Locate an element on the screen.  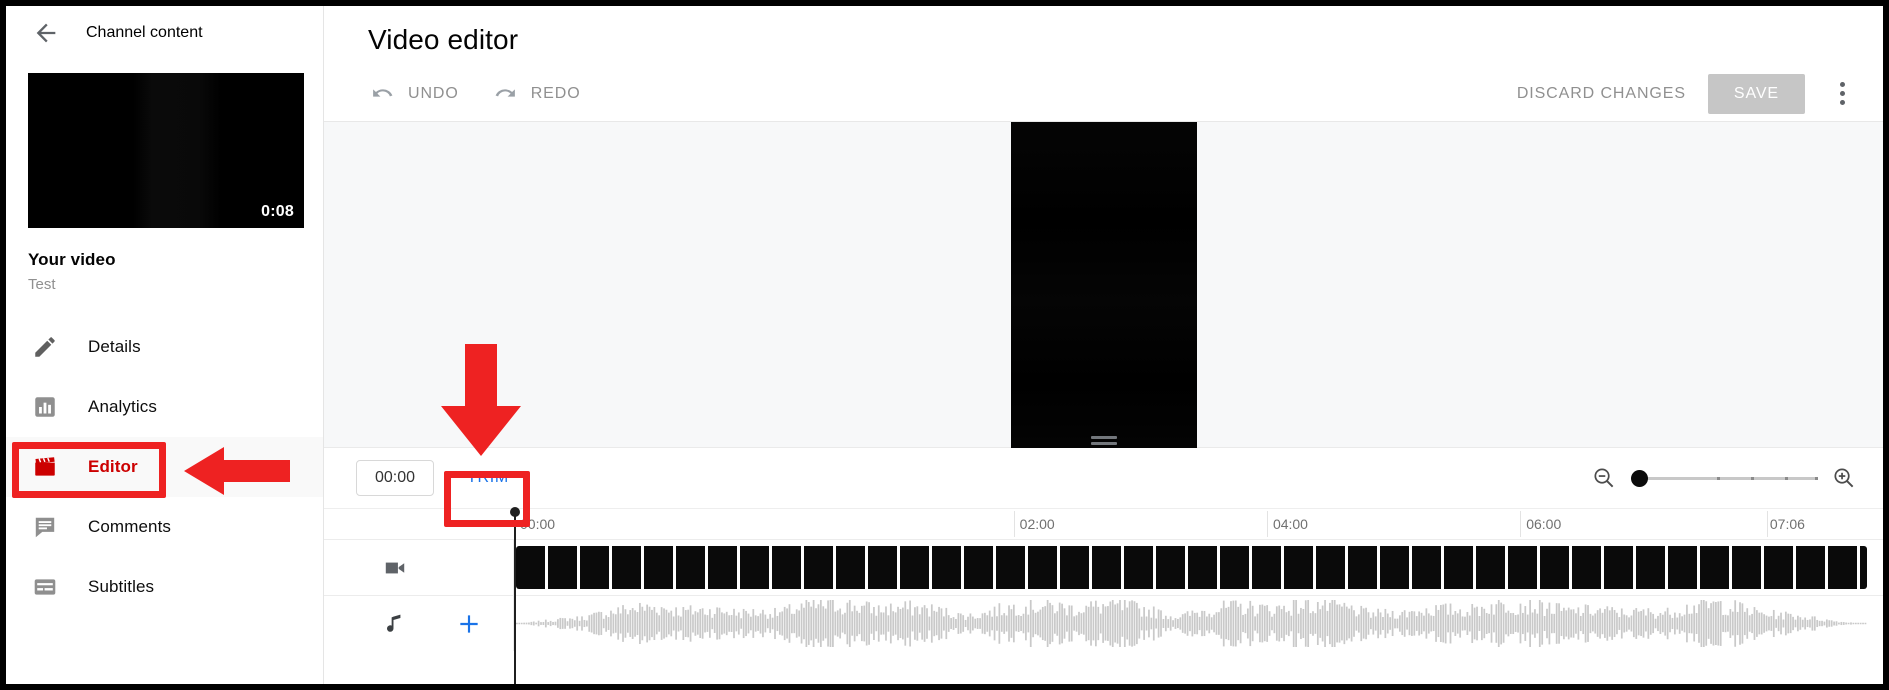
sidebar-item-subtitles: Subtitles is located at coordinates (164, 587).